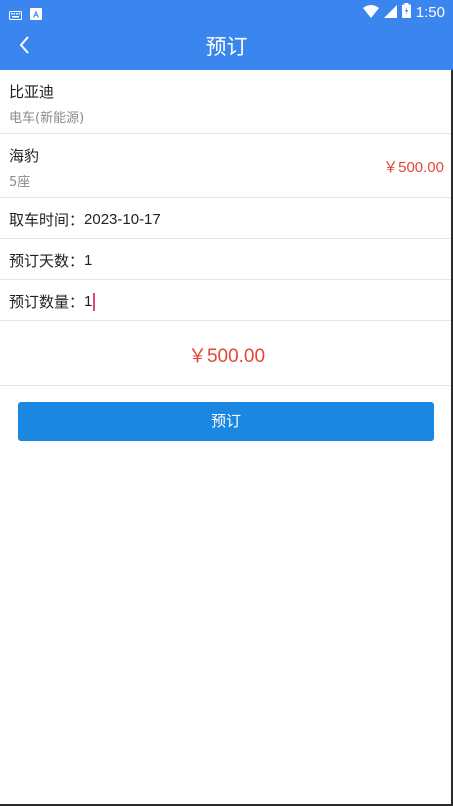  Describe the element at coordinates (226, 300) in the screenshot. I see `booking-quantity-row: 预订数量： 1` at that location.